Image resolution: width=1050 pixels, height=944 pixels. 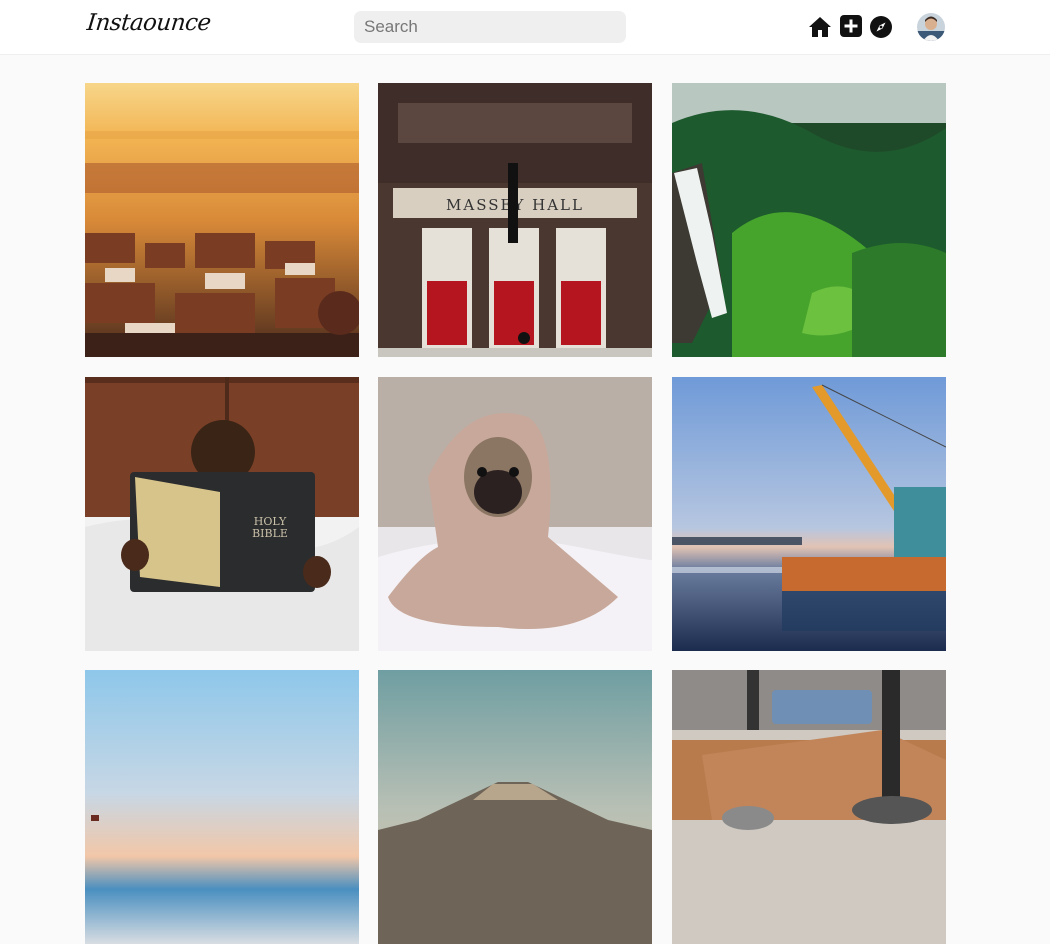 I want to click on photo-leather-desk, so click(x=809, y=807).